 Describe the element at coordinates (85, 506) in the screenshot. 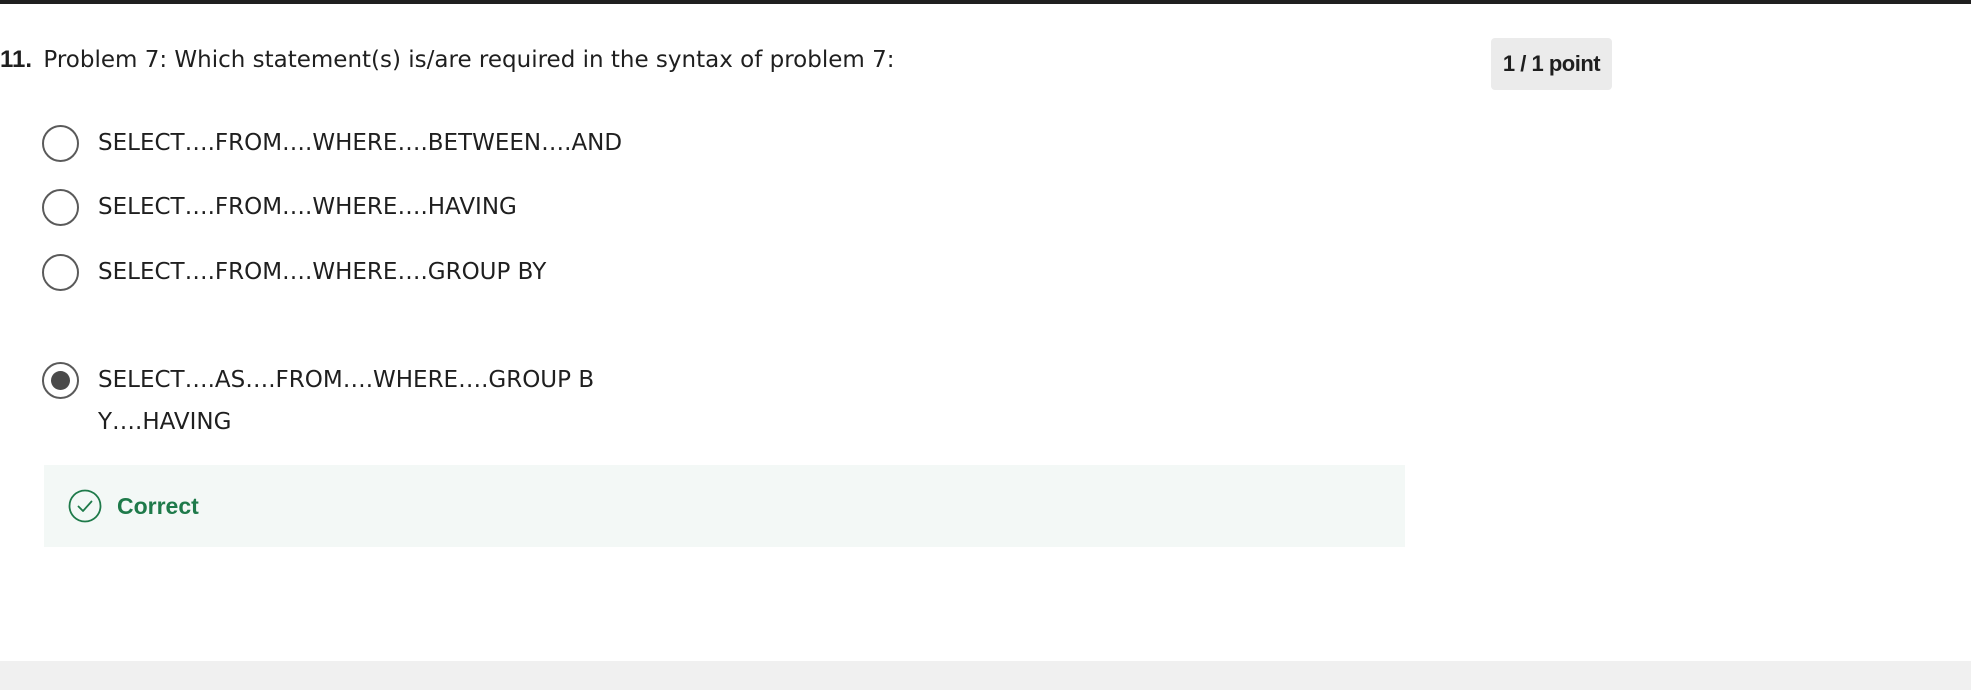

I see `check-circle-icon` at that location.